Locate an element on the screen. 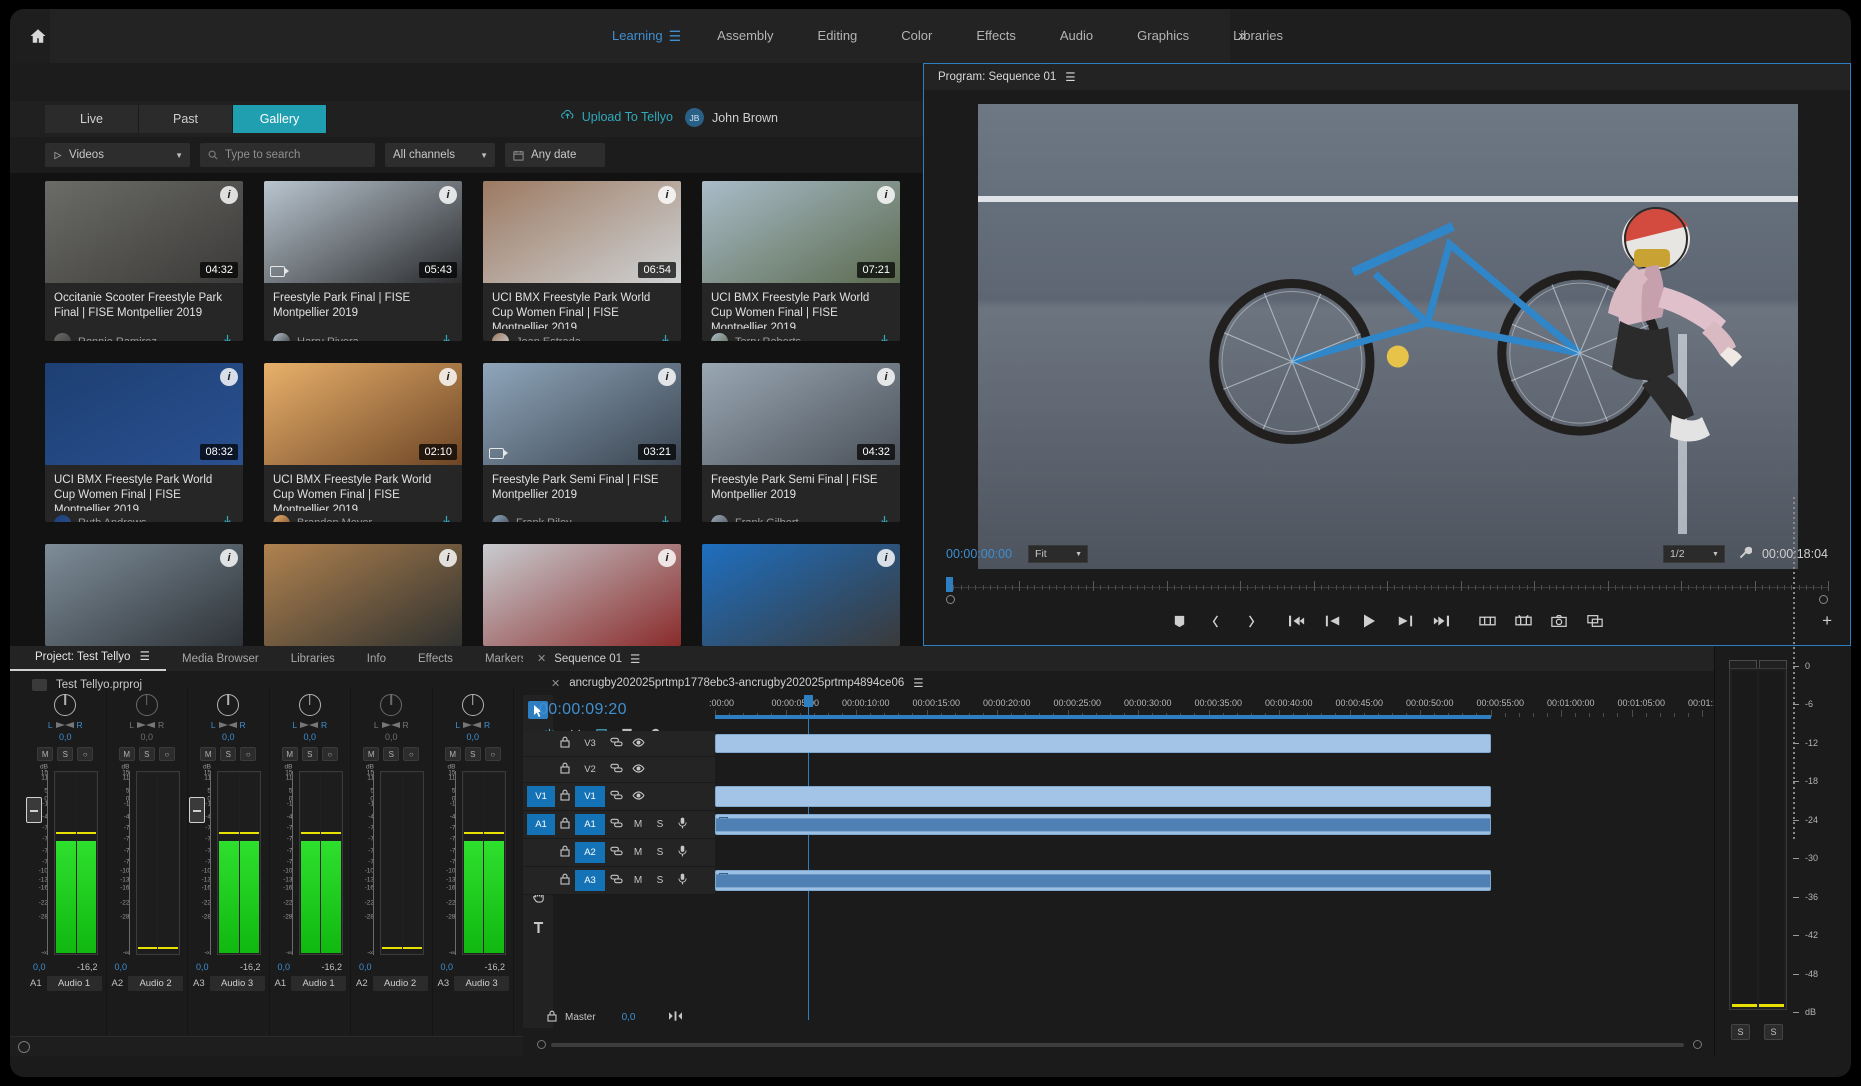 This screenshot has width=1861, height=1086. panel-menu-icon: ☰ is located at coordinates (918, 683).